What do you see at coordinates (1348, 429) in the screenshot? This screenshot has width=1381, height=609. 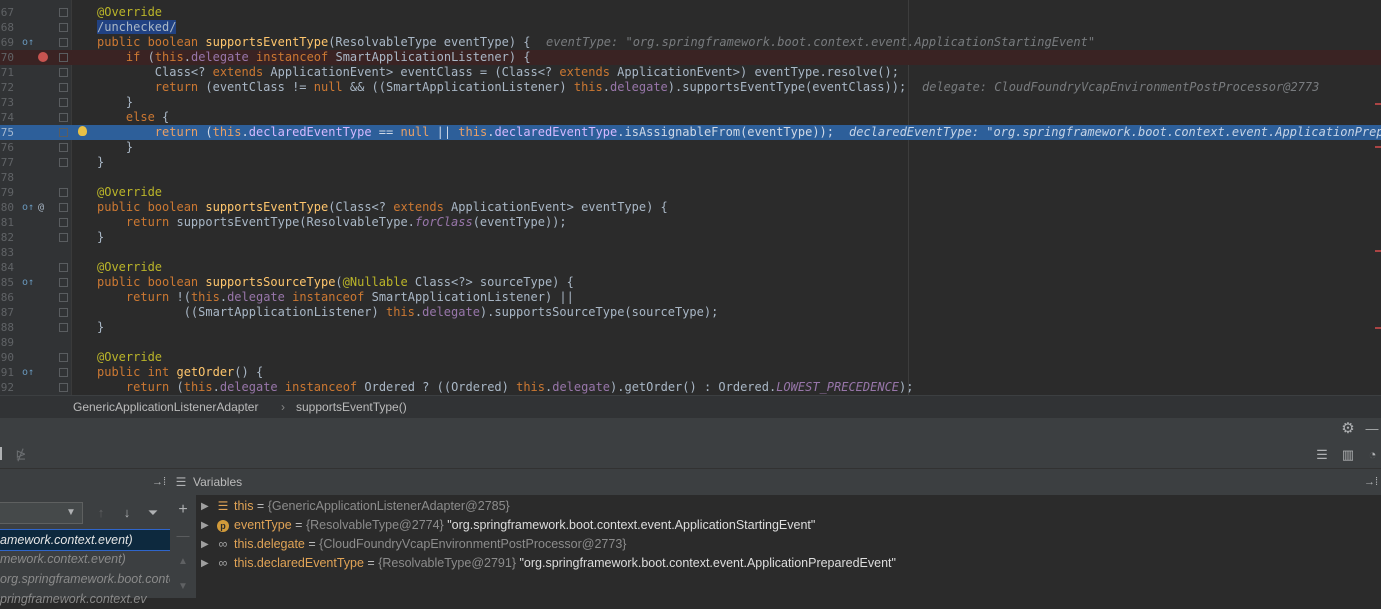 I see `gear-icon: ⚙` at bounding box center [1348, 429].